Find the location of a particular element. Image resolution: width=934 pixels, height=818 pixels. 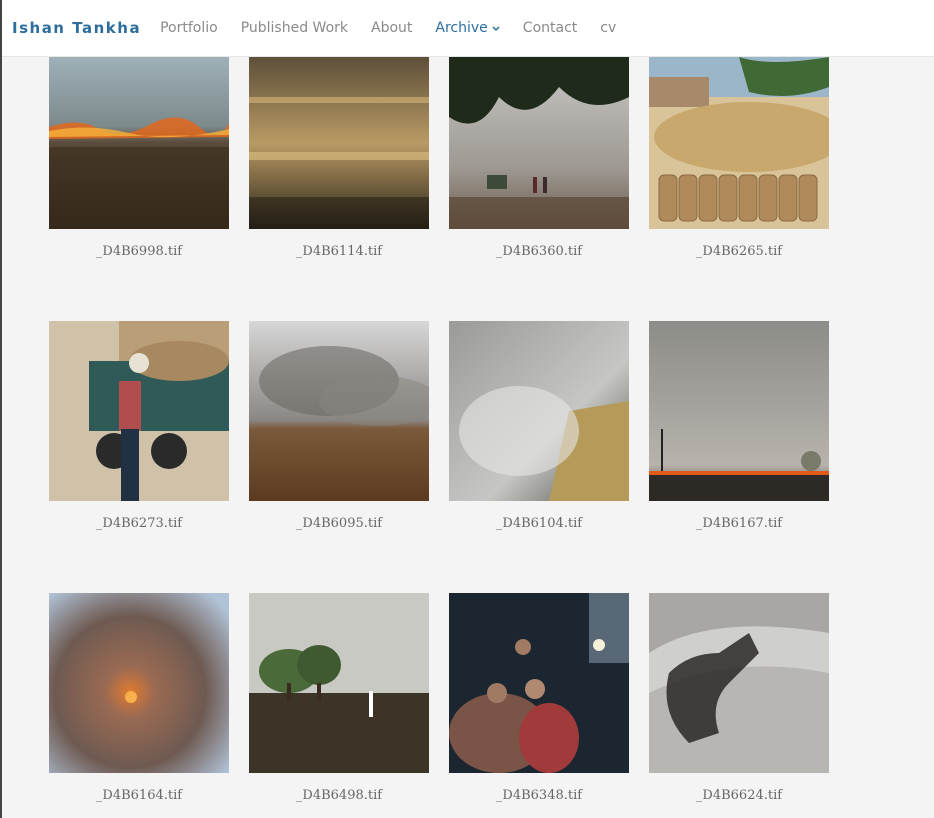

gallery-item: _D4B6164.tif is located at coordinates (139, 698).